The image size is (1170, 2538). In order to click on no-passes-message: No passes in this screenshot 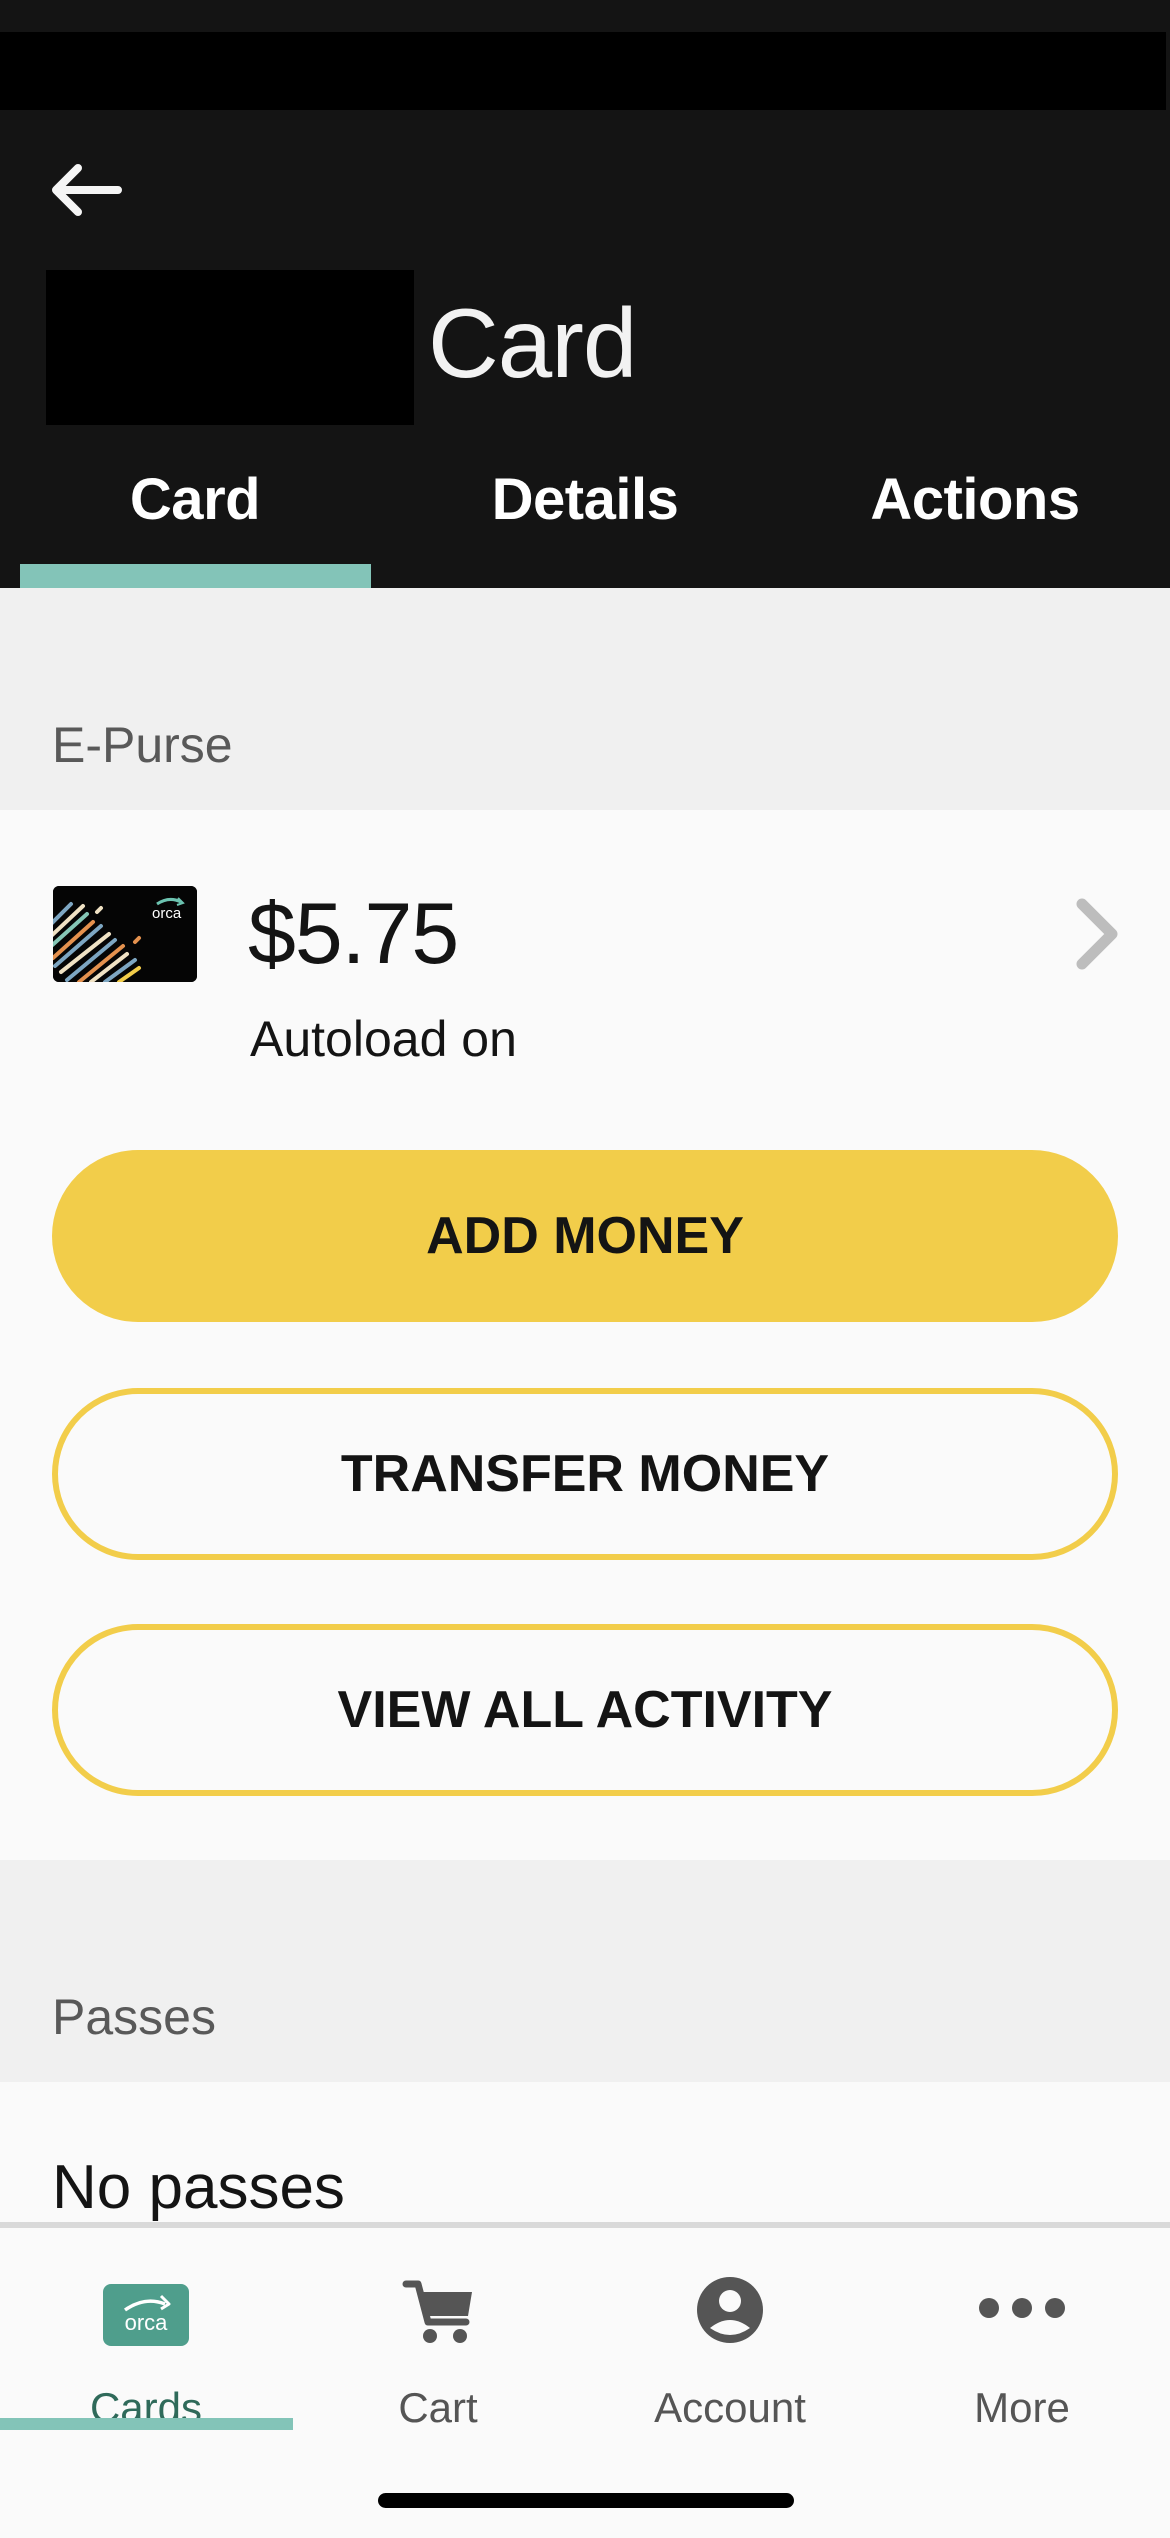, I will do `click(198, 2187)`.